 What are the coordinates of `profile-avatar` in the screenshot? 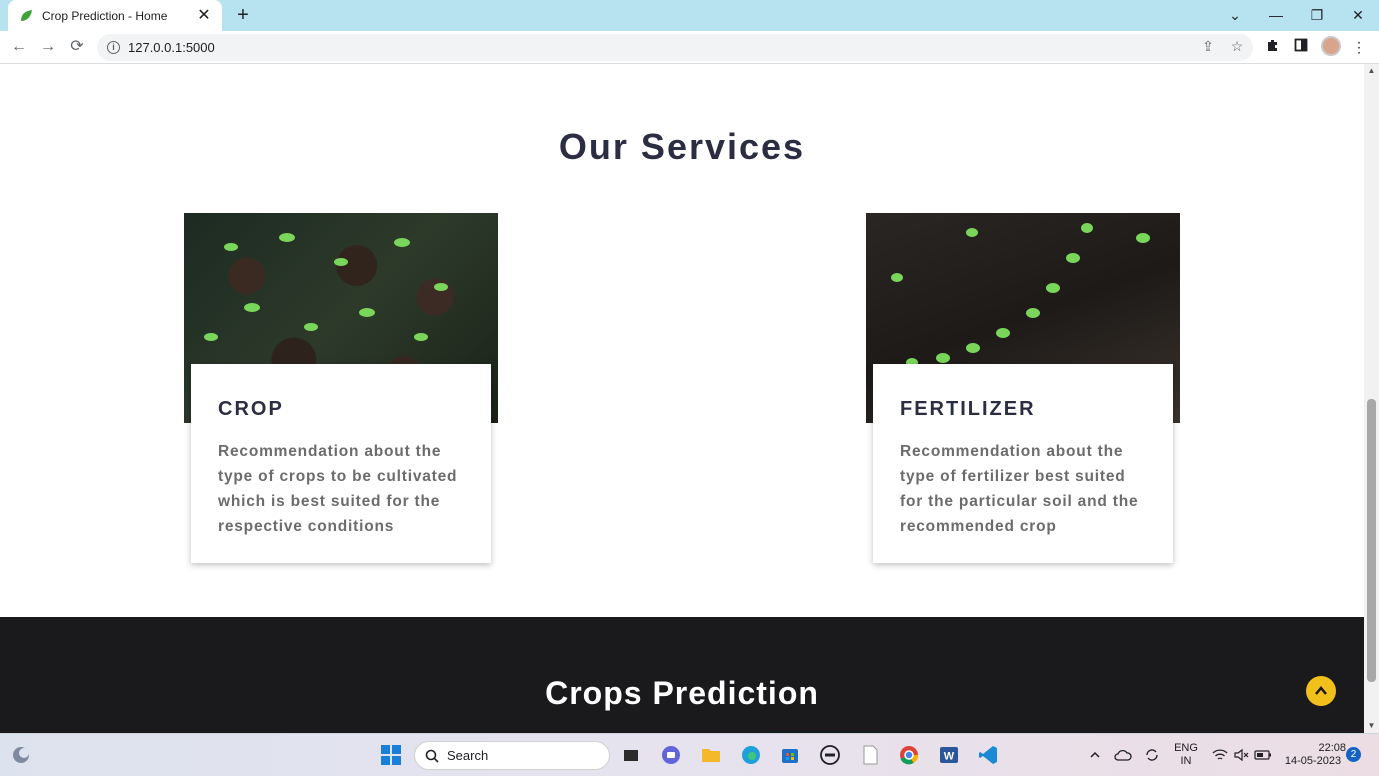 It's located at (1331, 46).